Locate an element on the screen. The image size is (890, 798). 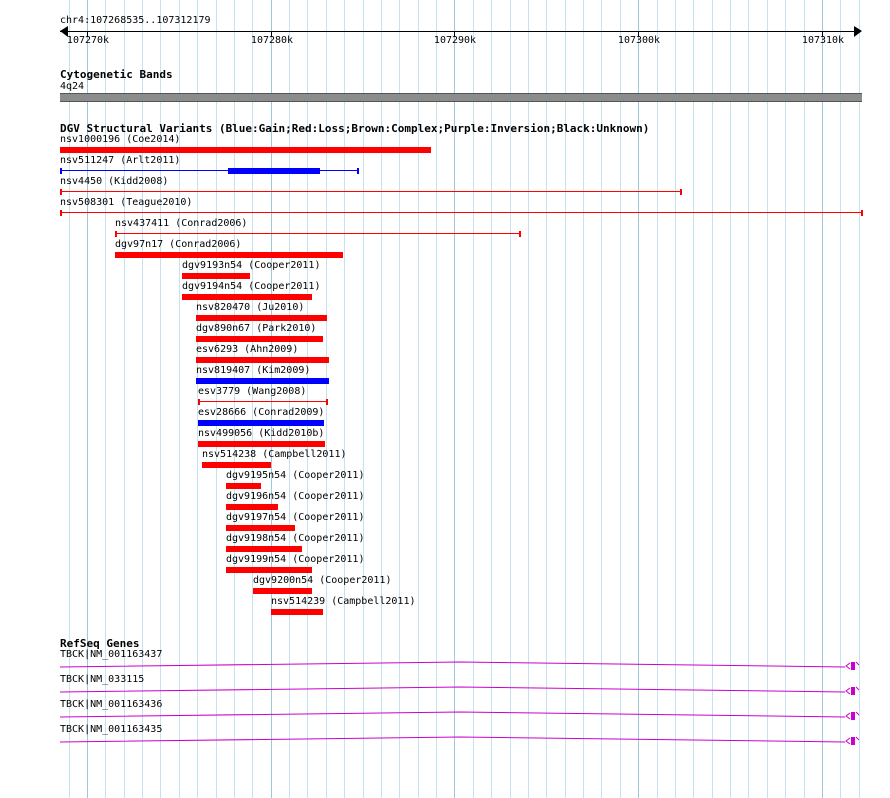
variant-label: nsv499056 (Kidd2010b) is located at coordinates (261, 433).